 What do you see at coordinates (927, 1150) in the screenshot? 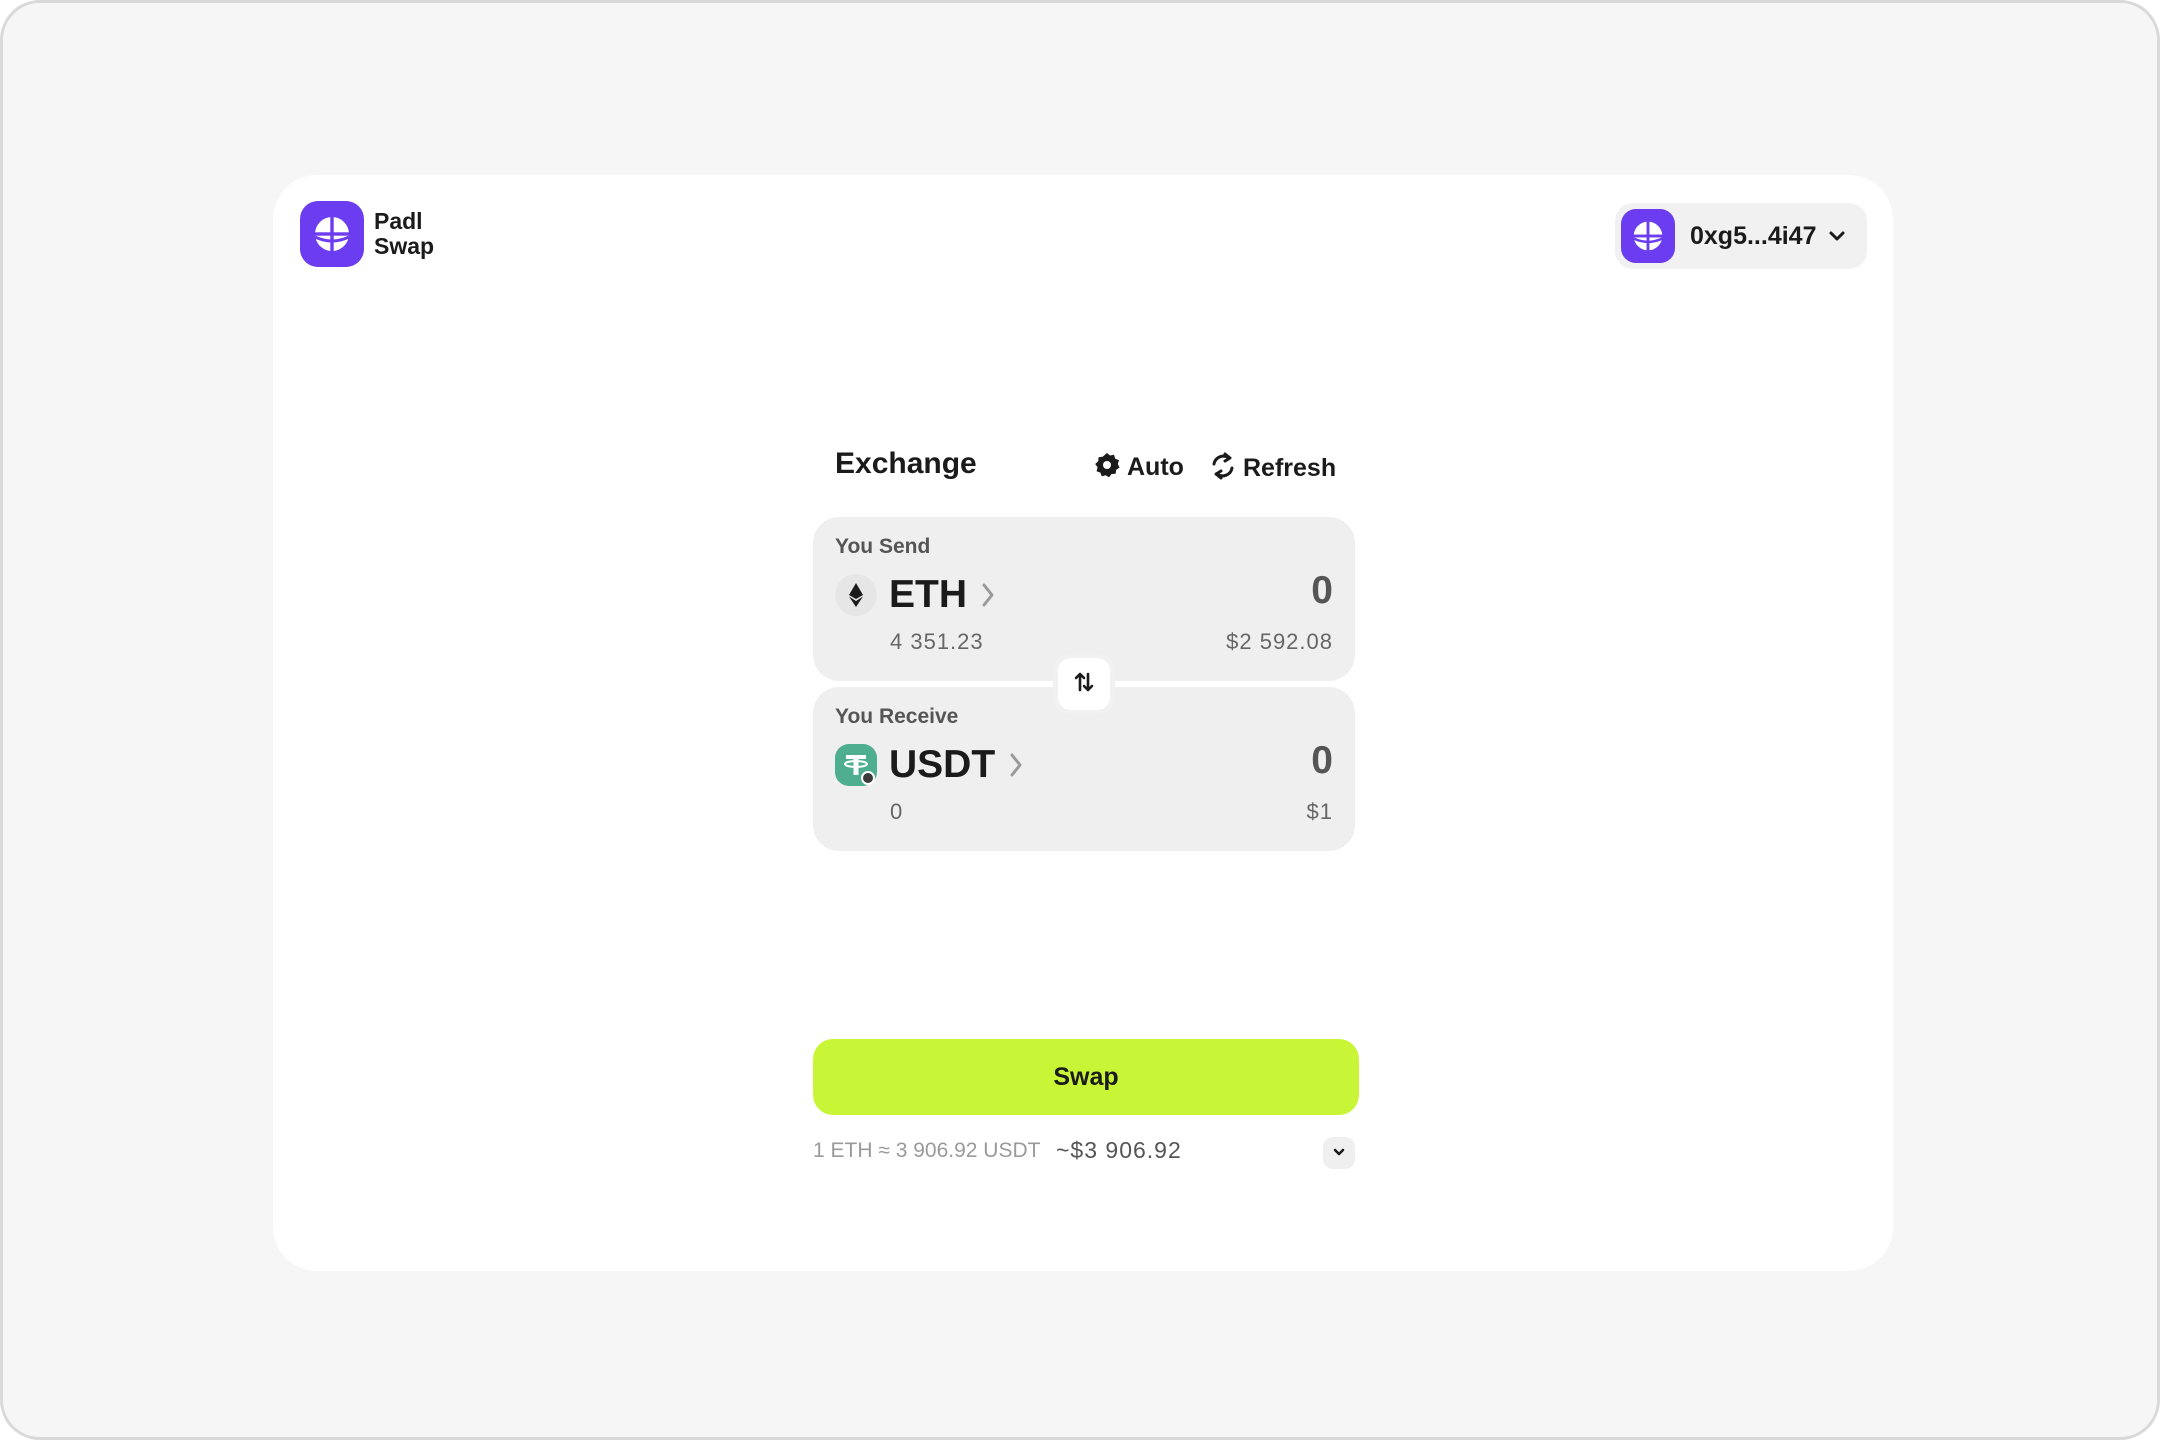
I see `exchange-rate: 1 ETH ≈ 3 906.92 USDT` at bounding box center [927, 1150].